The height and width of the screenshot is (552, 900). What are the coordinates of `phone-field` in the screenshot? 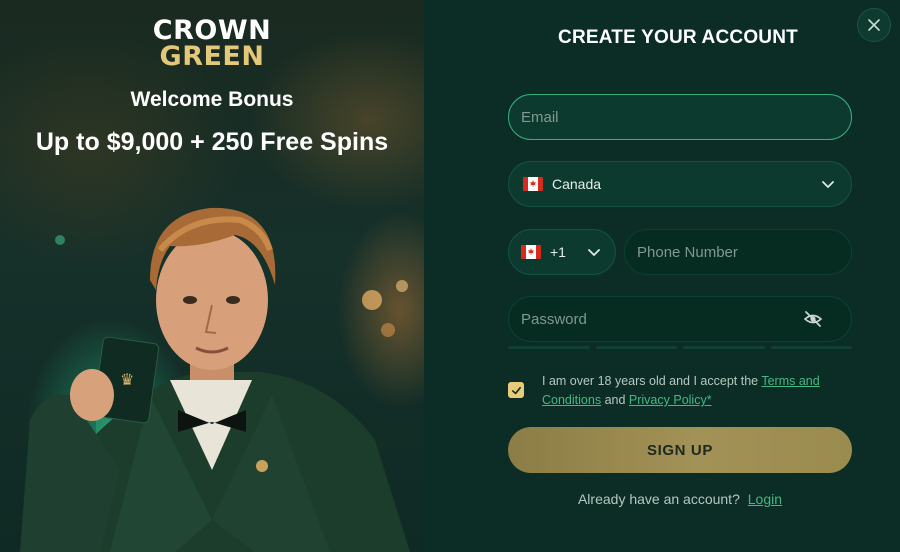 It's located at (738, 252).